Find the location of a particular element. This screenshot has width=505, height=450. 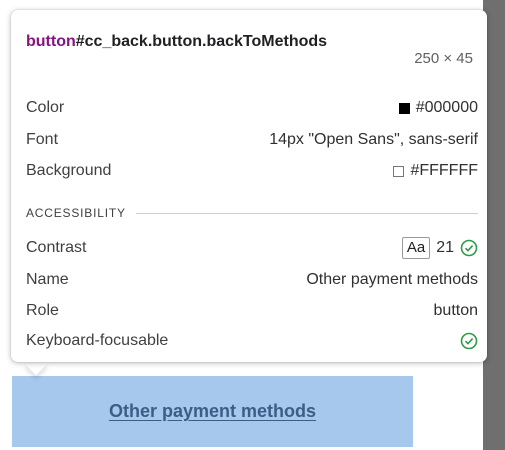

other-payment-methods-label: Other payment methods is located at coordinates (212, 411).